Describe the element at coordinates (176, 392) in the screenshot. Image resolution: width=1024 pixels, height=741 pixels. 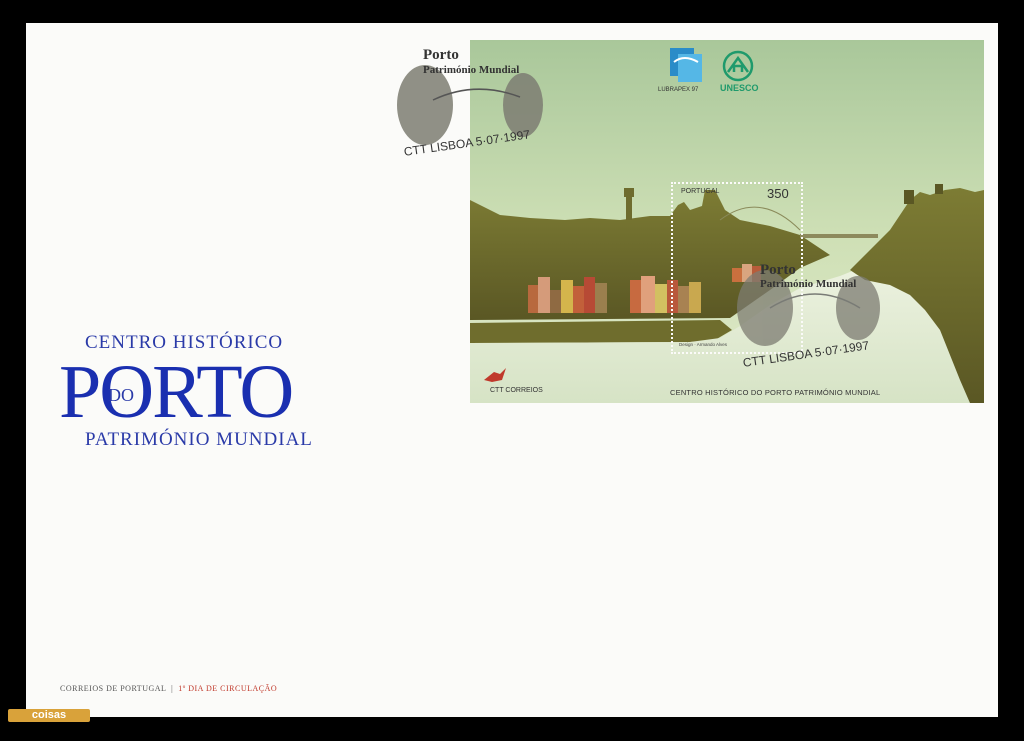
I see `title-porto: PORTO` at that location.